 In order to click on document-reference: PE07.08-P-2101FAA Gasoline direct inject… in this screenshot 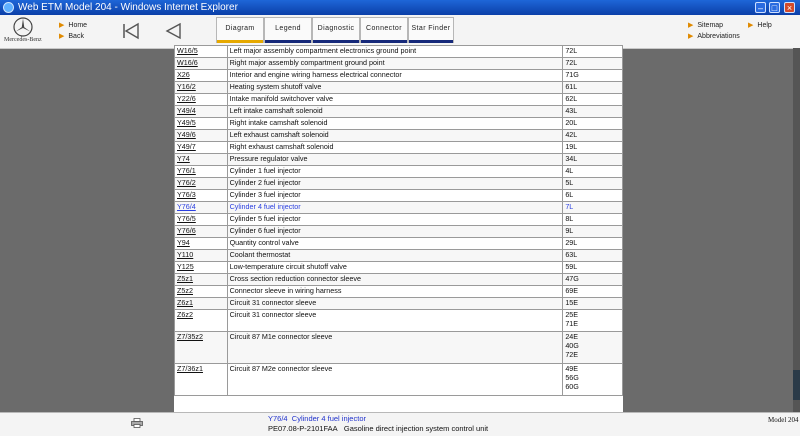, I will do `click(378, 428)`.